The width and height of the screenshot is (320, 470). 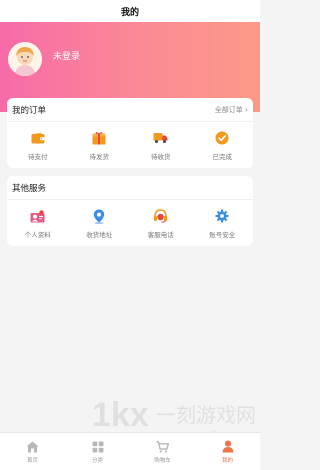 I want to click on tab-label: 首页, so click(x=32, y=460).